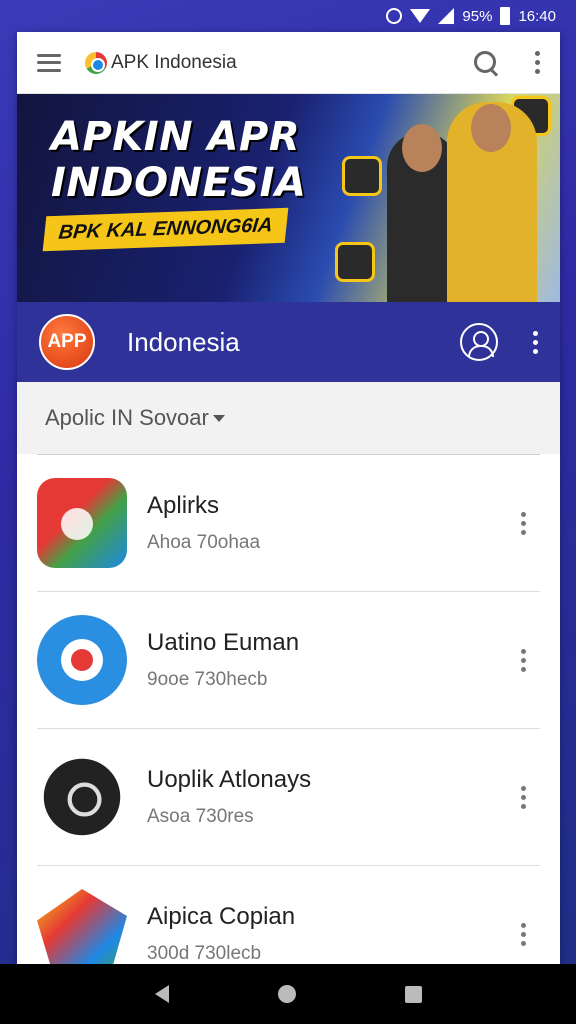 This screenshot has height=1024, width=576. I want to click on section-header: APP Indonesia, so click(288, 342).